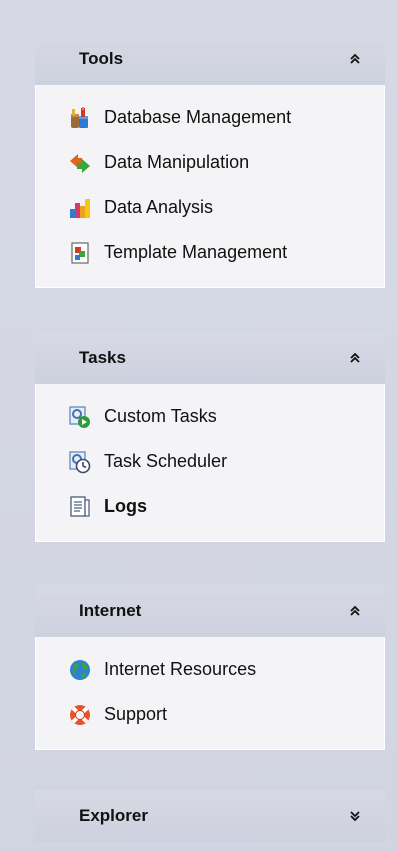 The height and width of the screenshot is (852, 397). I want to click on internet-resources-item: Internet Resources, so click(210, 669).